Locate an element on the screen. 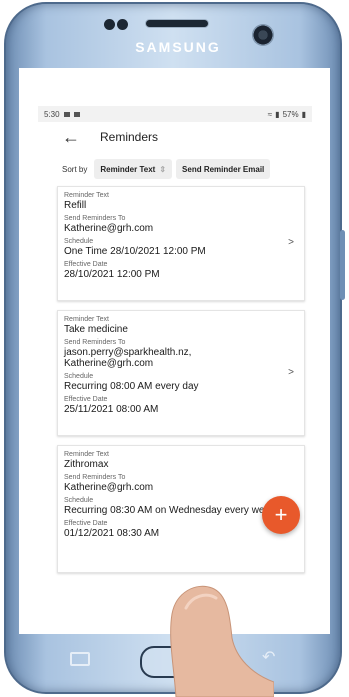 This screenshot has height=697, width=349. wifi-signal-icon: ≈ is located at coordinates (270, 114).